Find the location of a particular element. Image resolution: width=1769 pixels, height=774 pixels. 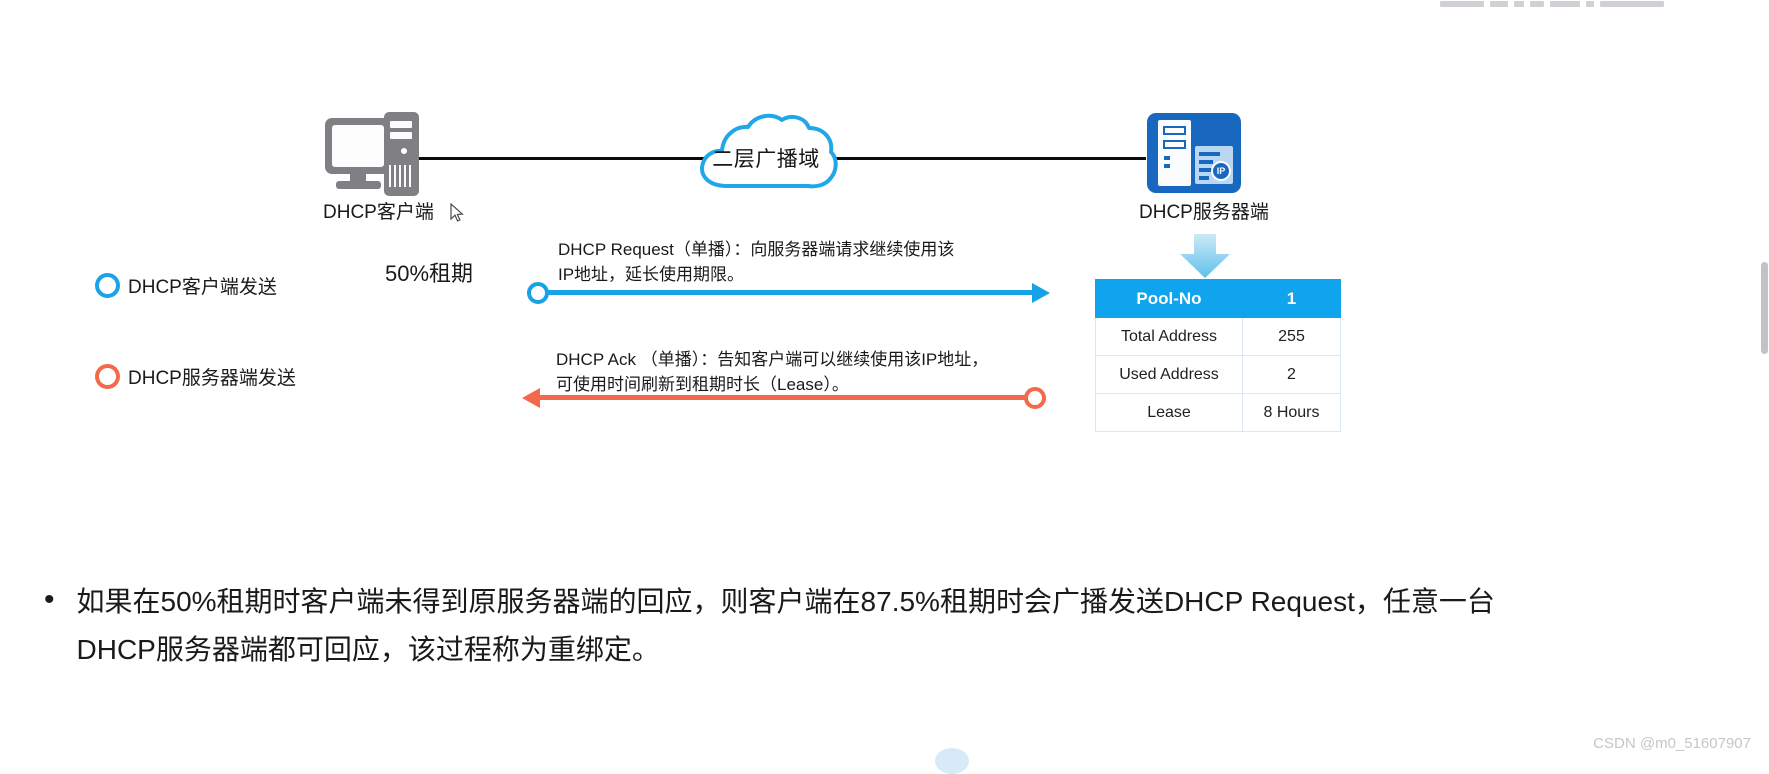

table-row: Used Address 2 is located at coordinates (1218, 374).